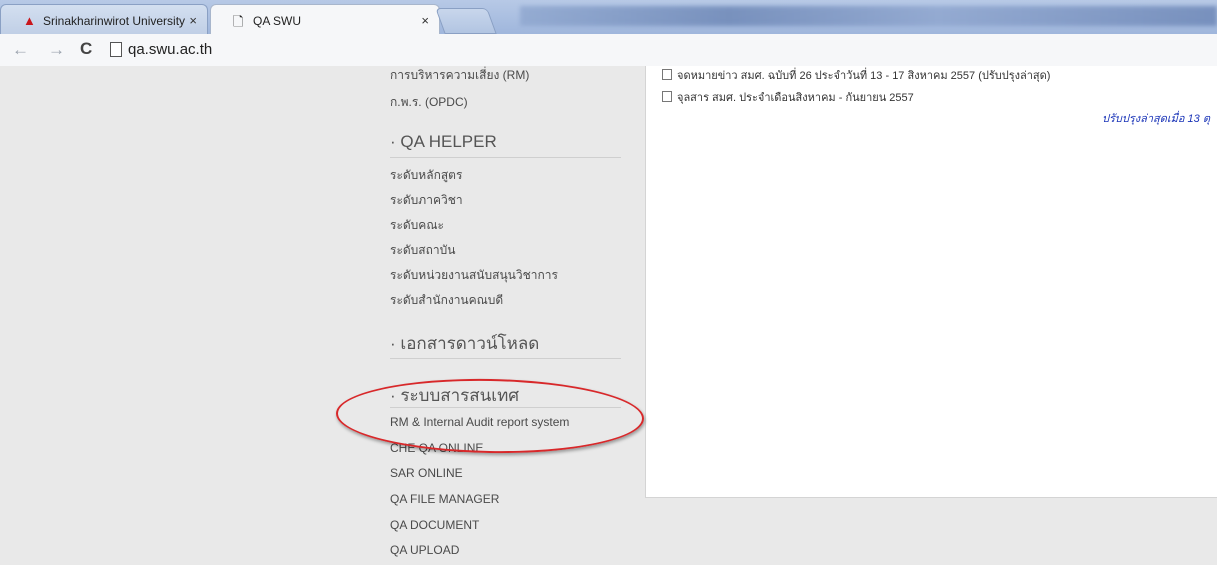 Image resolution: width=1217 pixels, height=565 pixels. Describe the element at coordinates (490, 416) in the screenshot. I see `red-annotation-oval` at that location.